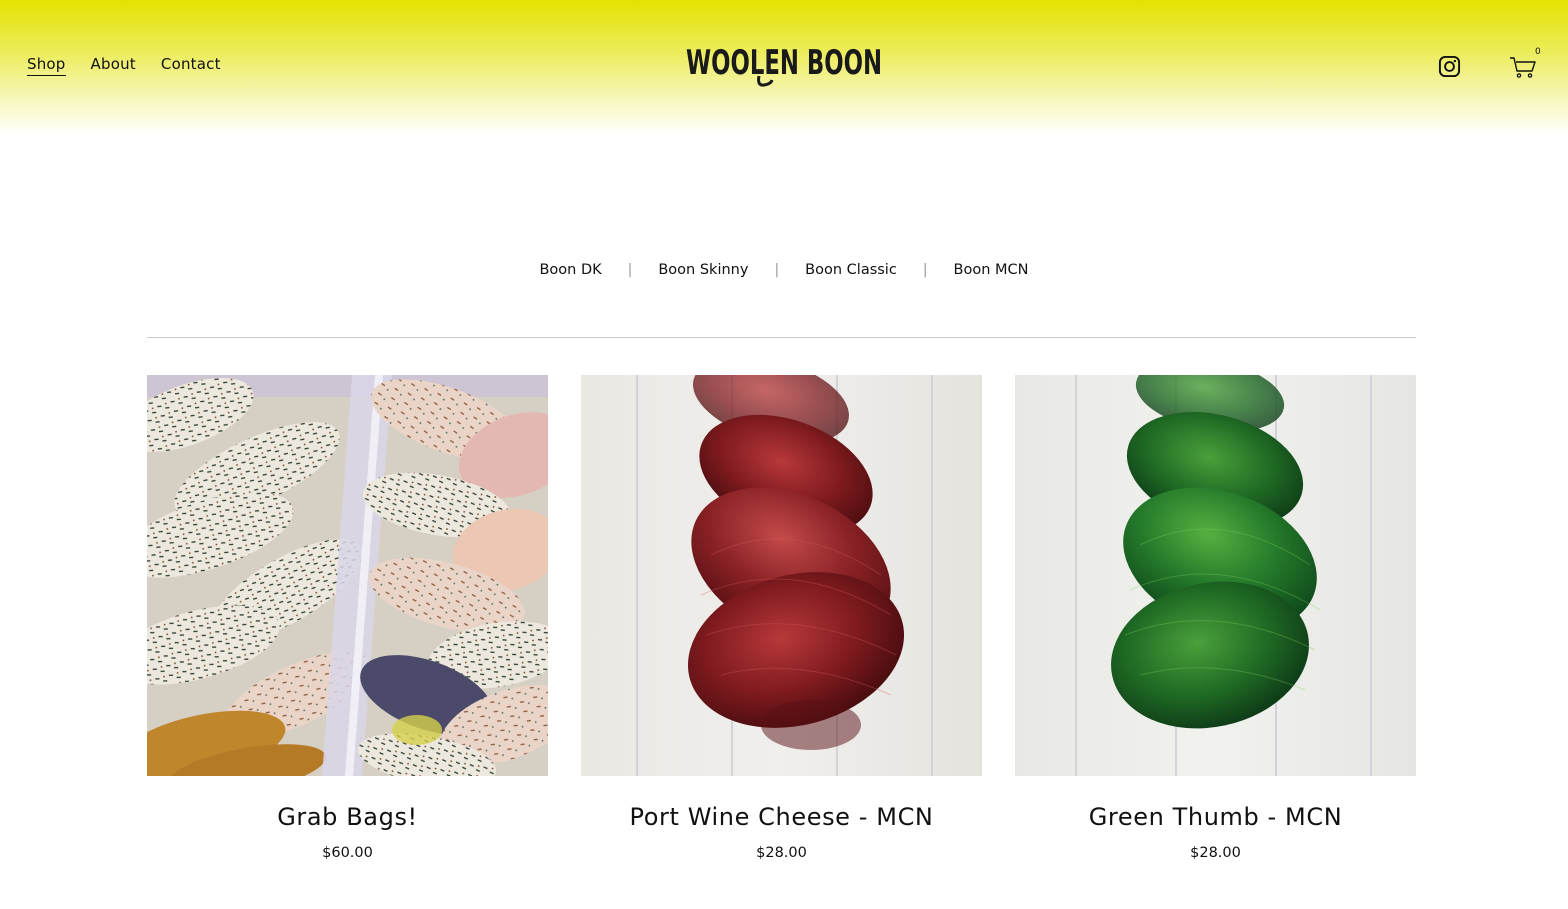 This screenshot has height=909, width=1568. I want to click on nav-shop-link: Shop, so click(46, 65).